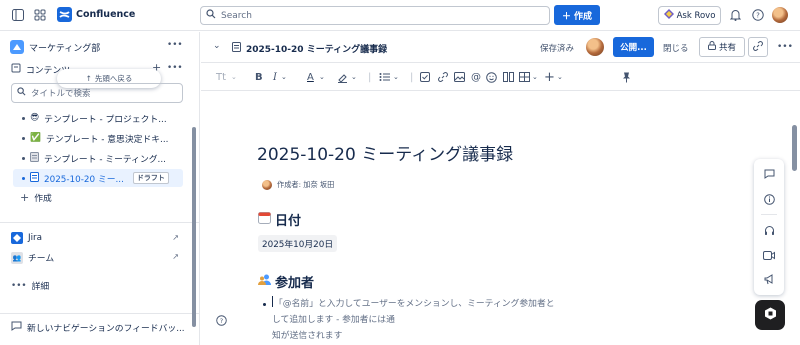 The height and width of the screenshot is (345, 800). What do you see at coordinates (221, 77) in the screenshot?
I see `text-style-dropdown: Tt` at bounding box center [221, 77].